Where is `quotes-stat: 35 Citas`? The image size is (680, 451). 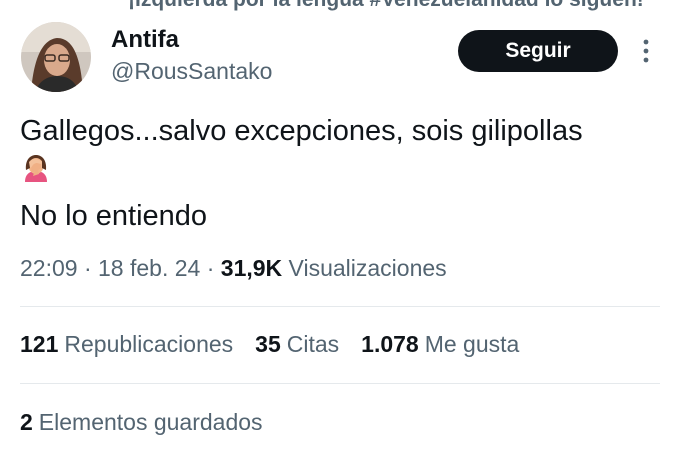 quotes-stat: 35 Citas is located at coordinates (297, 344).